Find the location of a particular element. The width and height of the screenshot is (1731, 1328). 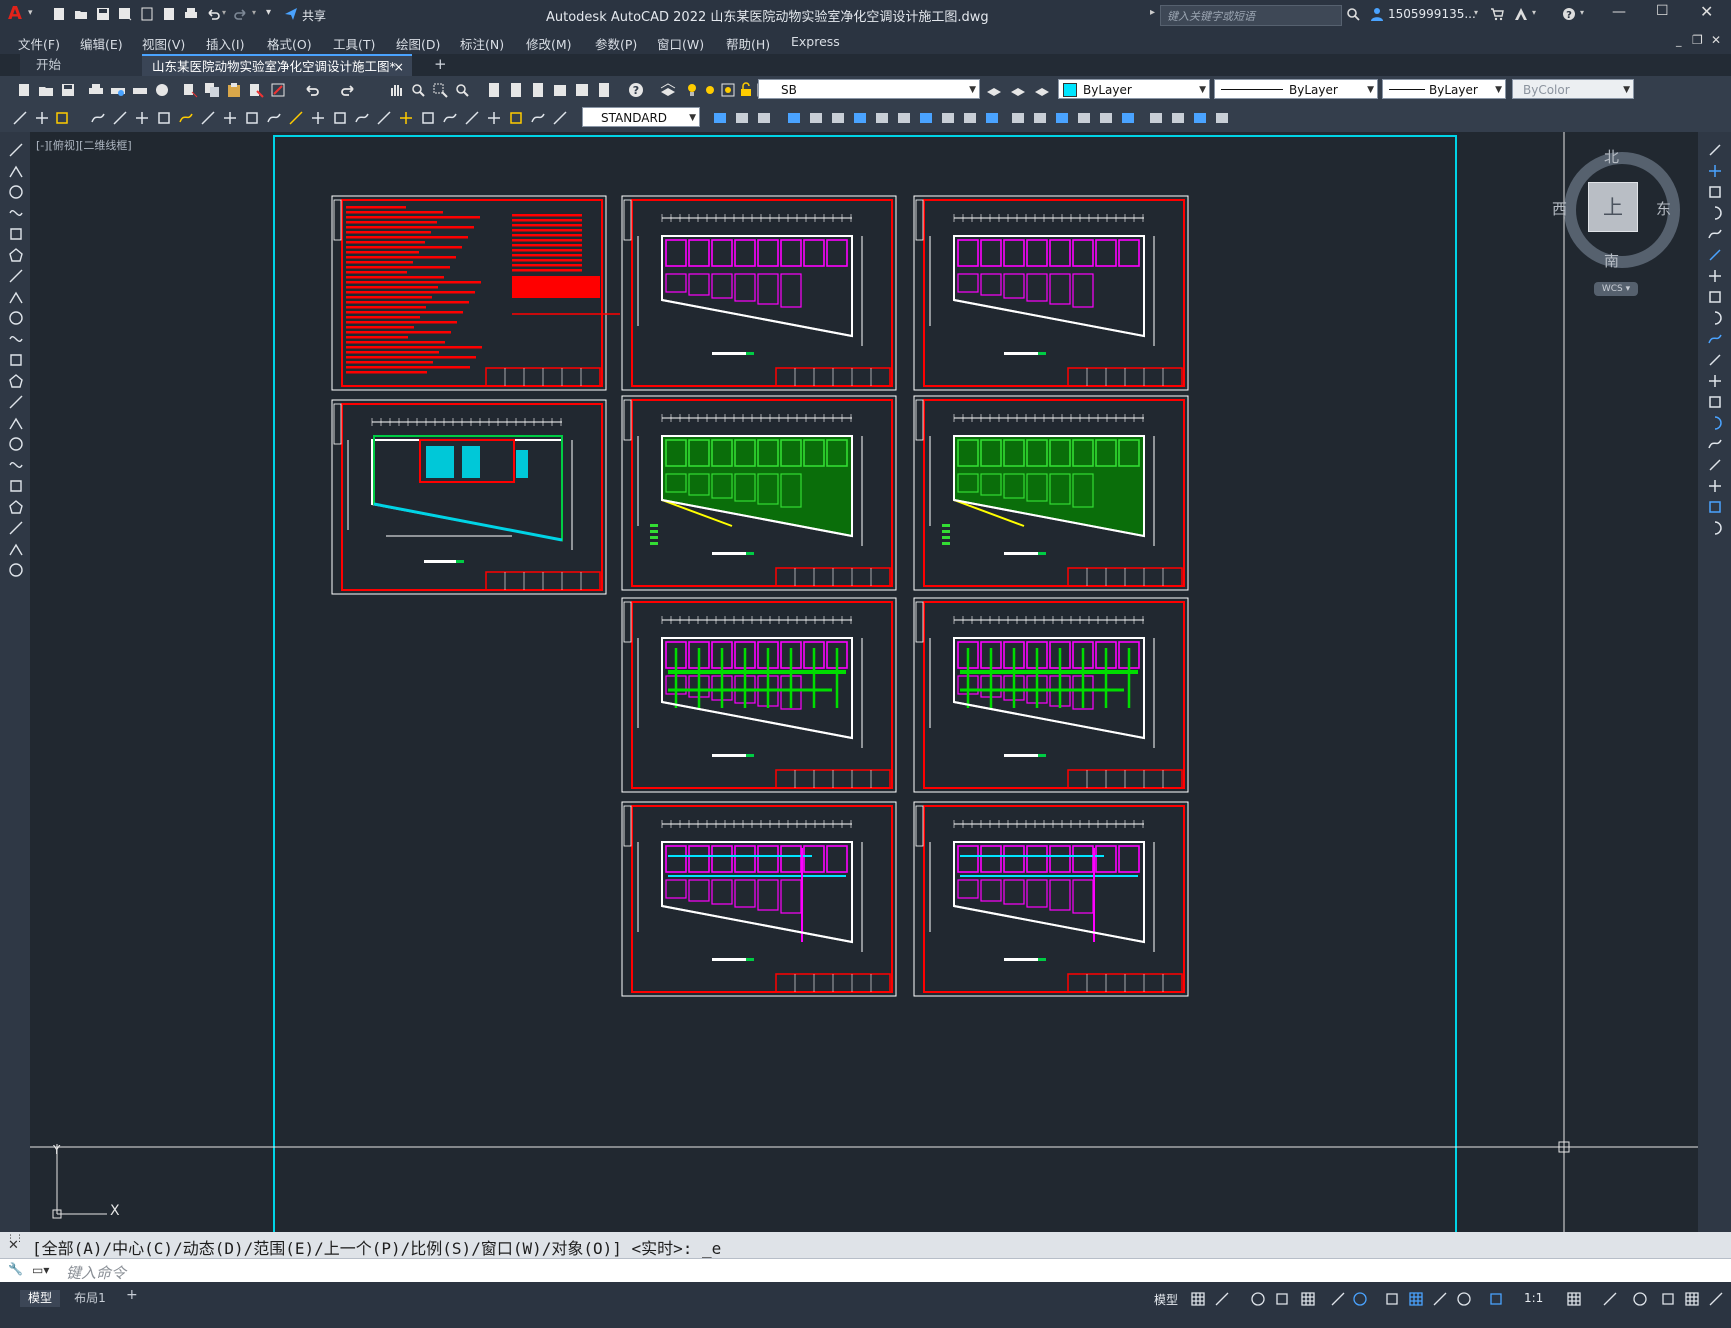

doc-minimize-icon: _ is located at coordinates (1679, 40).